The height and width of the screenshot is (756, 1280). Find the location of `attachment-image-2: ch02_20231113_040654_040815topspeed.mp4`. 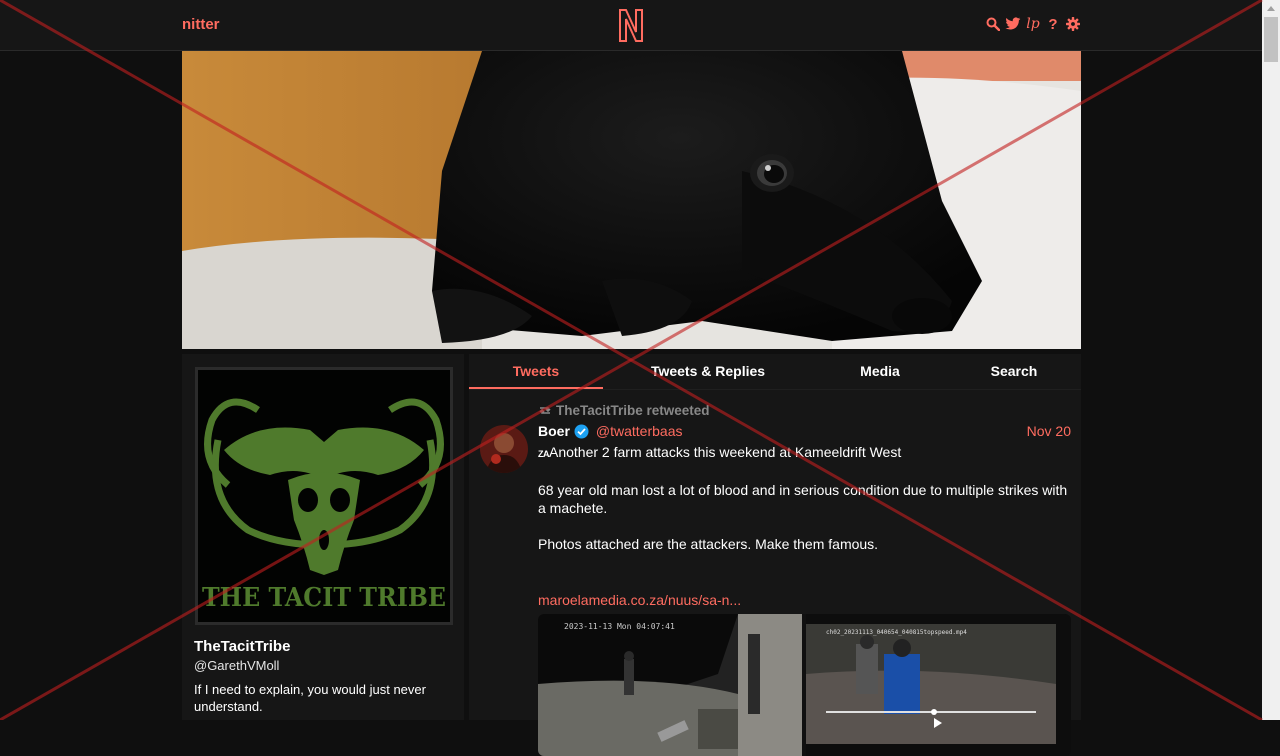

attachment-image-2: ch02_20231113_040654_040815topspeed.mp4 is located at coordinates (938, 685).